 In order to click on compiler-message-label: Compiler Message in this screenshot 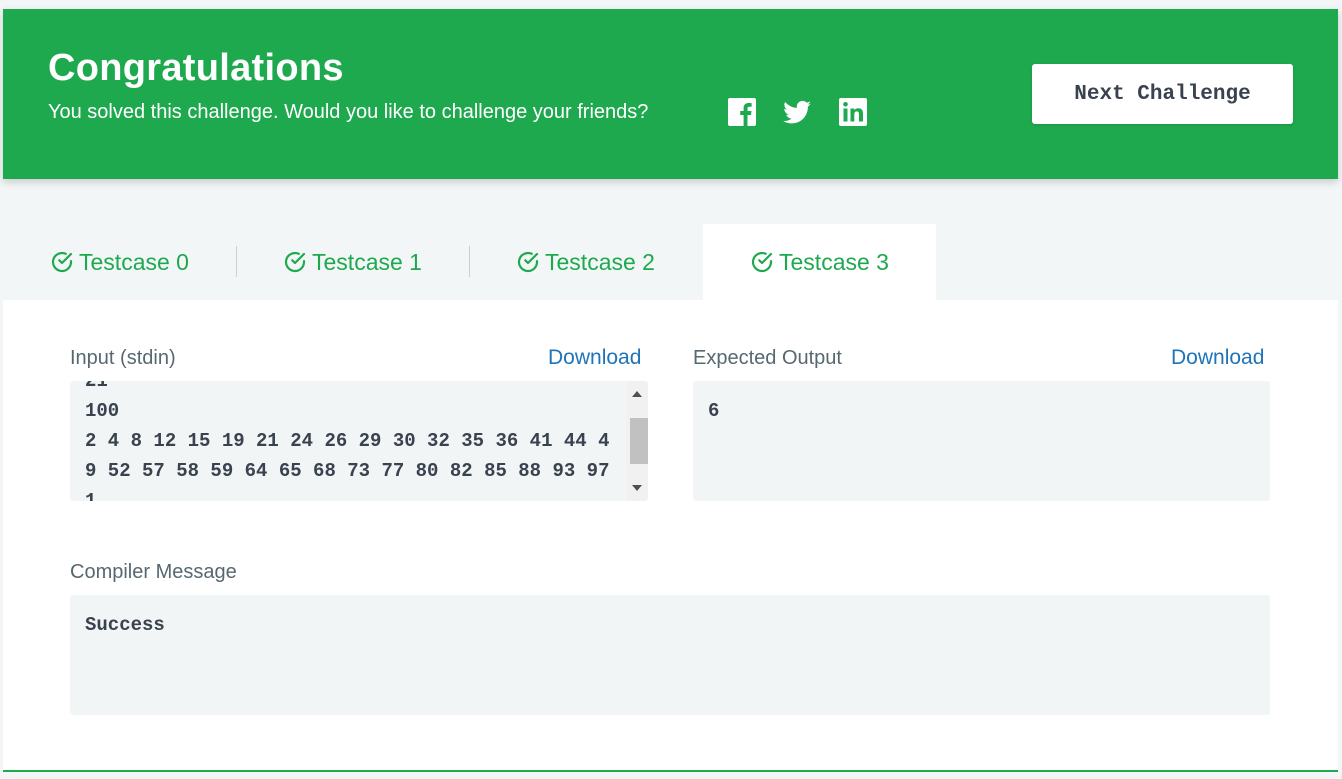, I will do `click(153, 572)`.